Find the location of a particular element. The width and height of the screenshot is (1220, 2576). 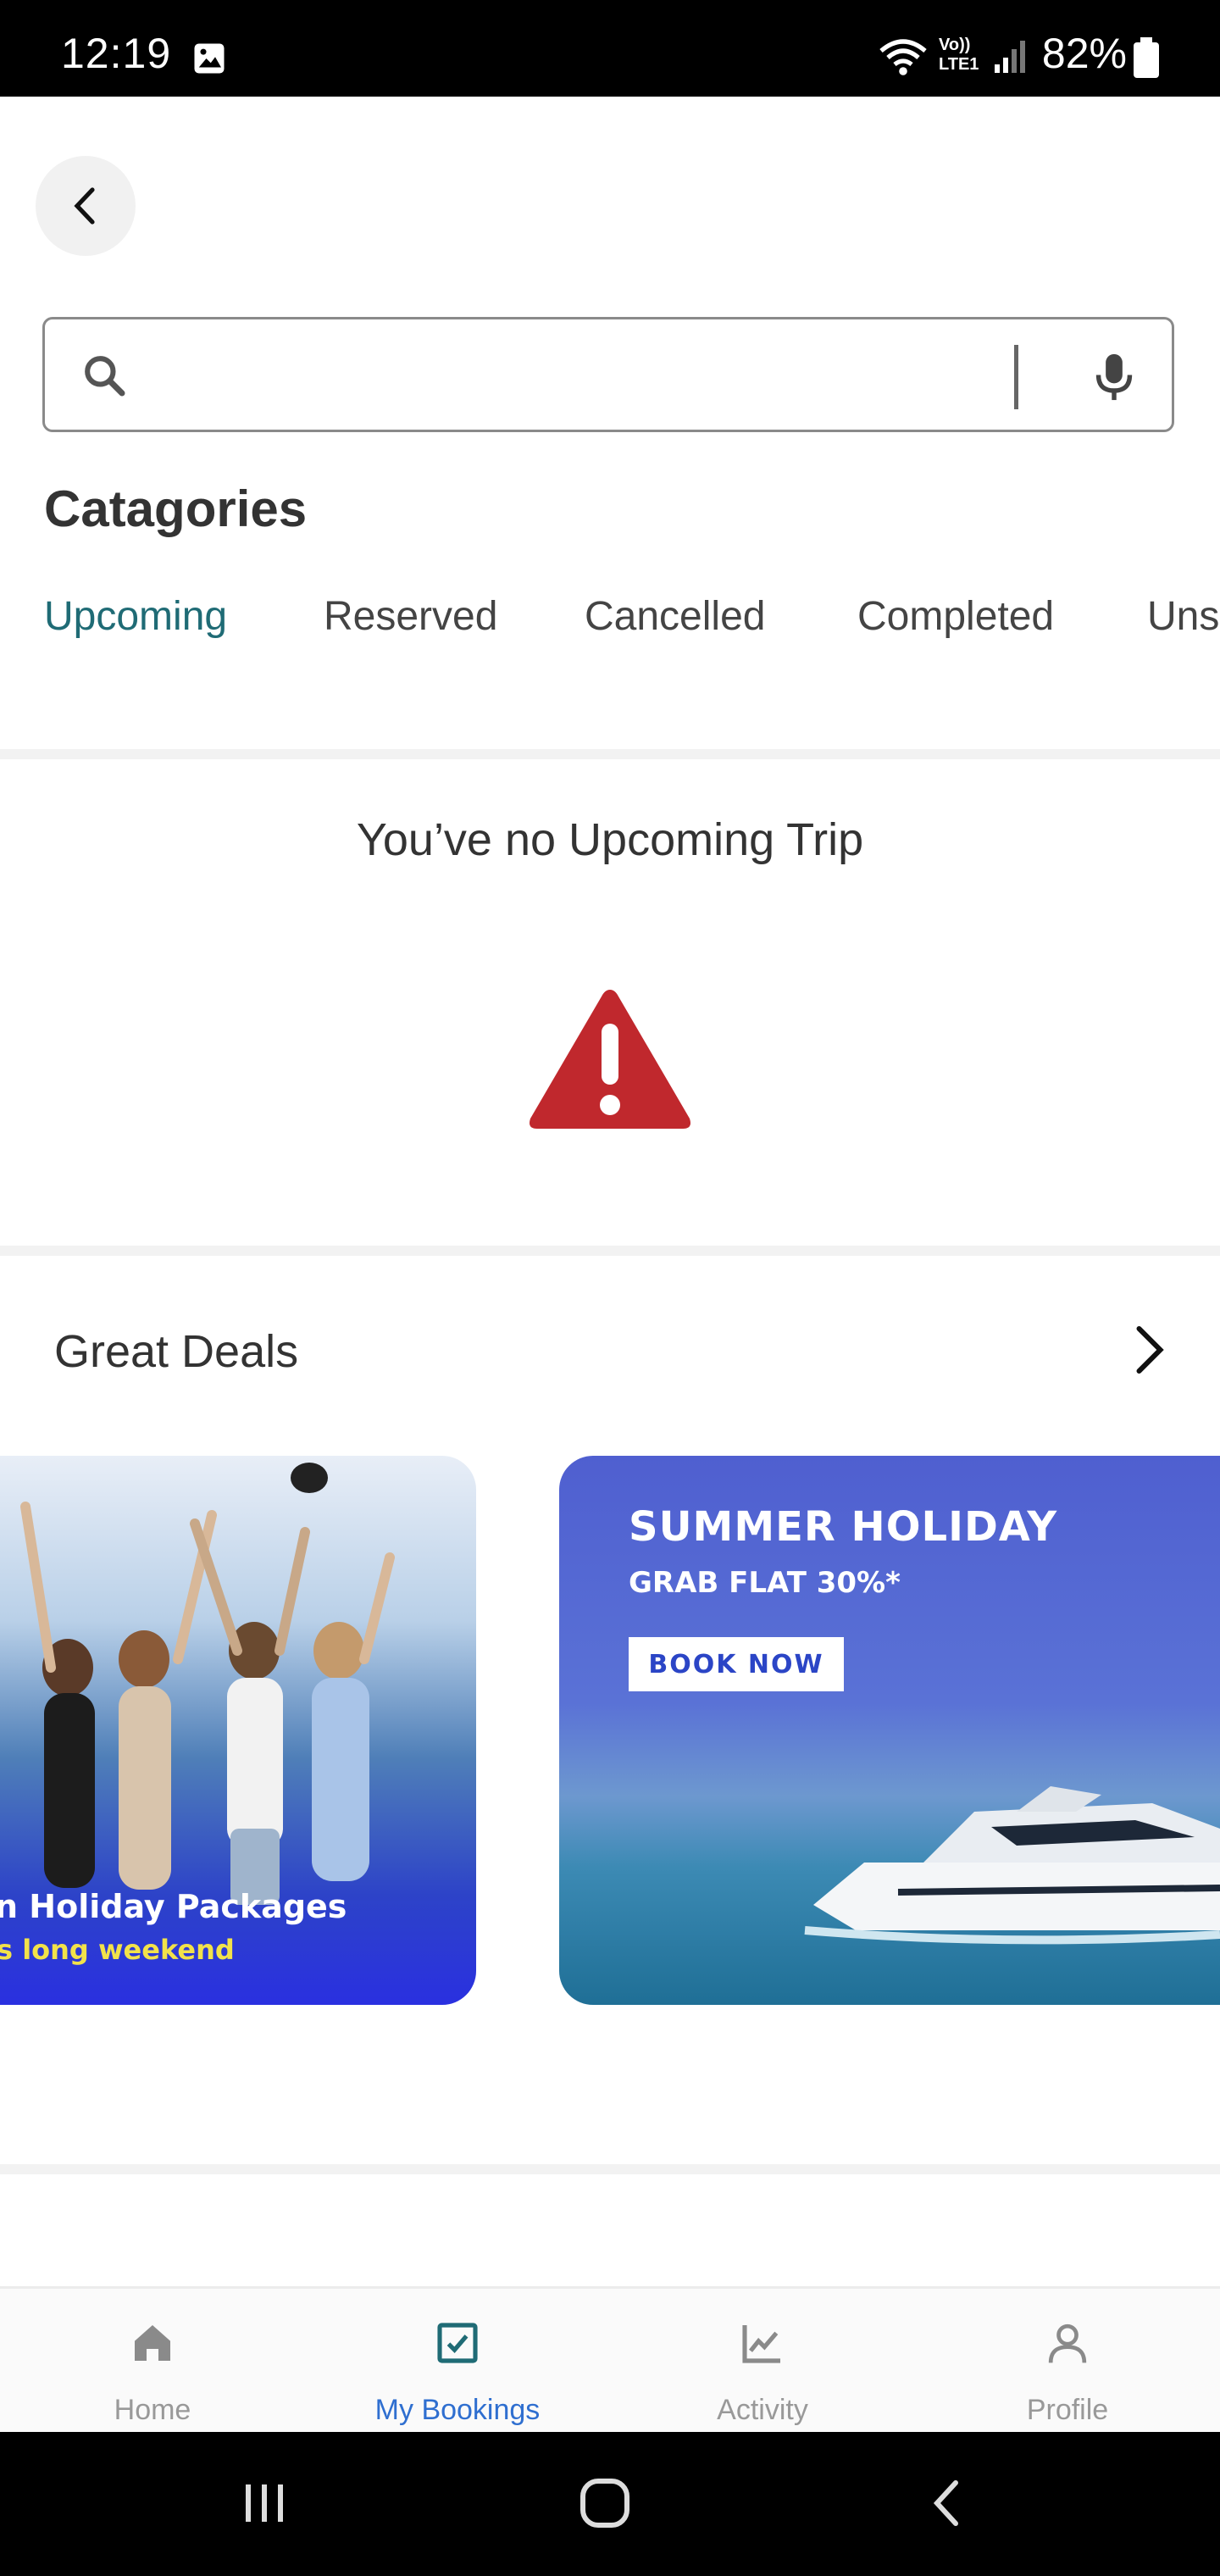

battery-icon is located at coordinates (1146, 57).